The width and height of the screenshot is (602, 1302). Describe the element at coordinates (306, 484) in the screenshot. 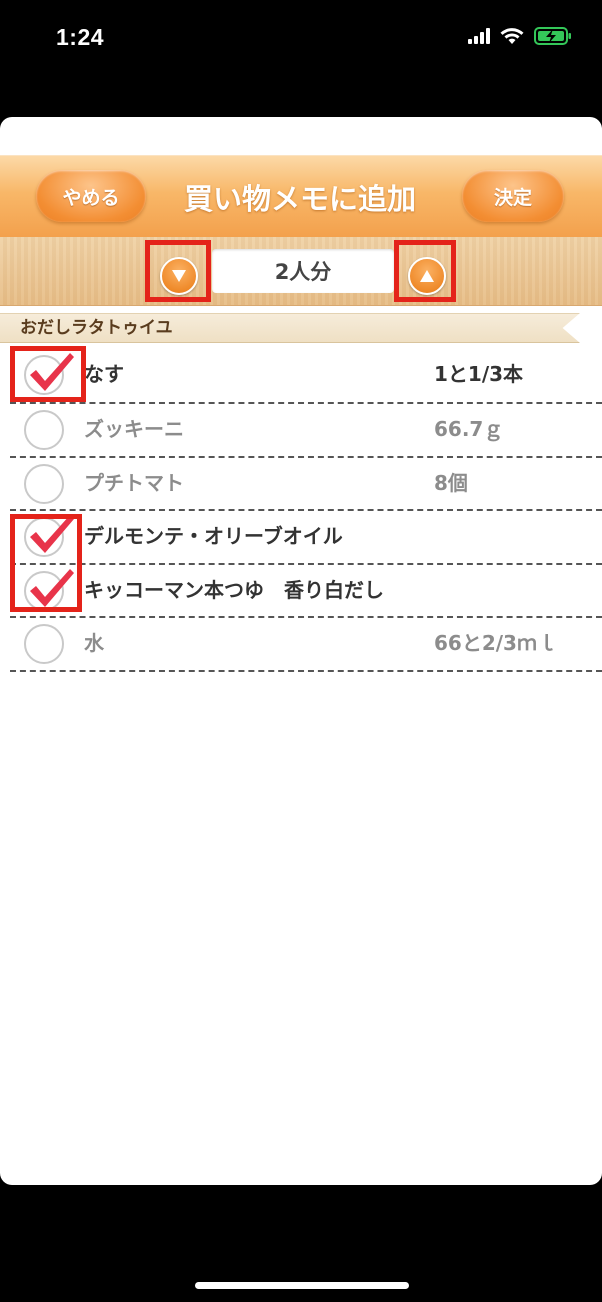

I see `ingredient-row: プチトマト 8個` at that location.